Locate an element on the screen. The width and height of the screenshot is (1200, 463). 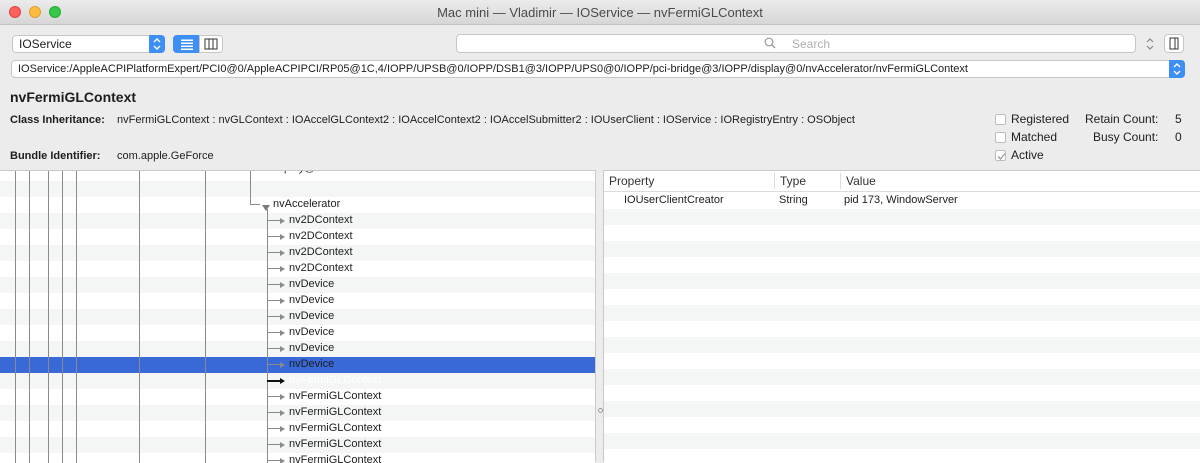
inspector-toggle-button is located at coordinates (1174, 43).